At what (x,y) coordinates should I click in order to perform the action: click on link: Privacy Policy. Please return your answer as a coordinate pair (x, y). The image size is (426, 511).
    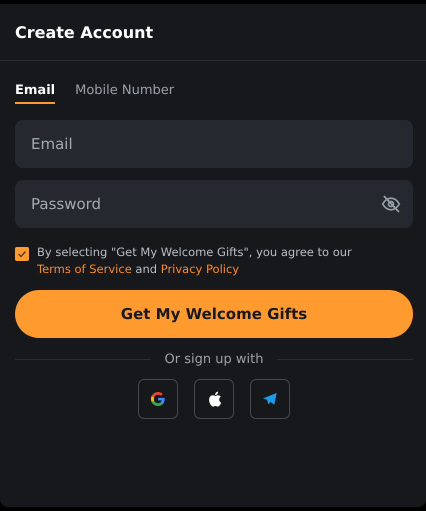
    Looking at the image, I should click on (200, 269).